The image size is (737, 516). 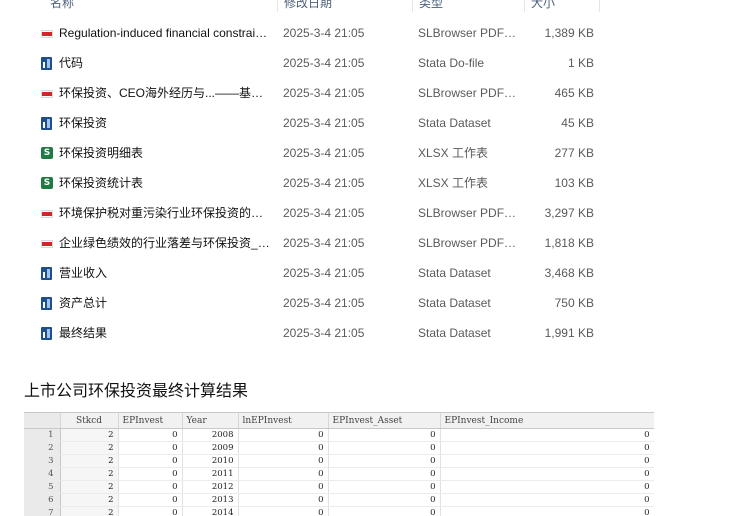 I want to click on file-name: 环保投资明细表, so click(x=165, y=153).